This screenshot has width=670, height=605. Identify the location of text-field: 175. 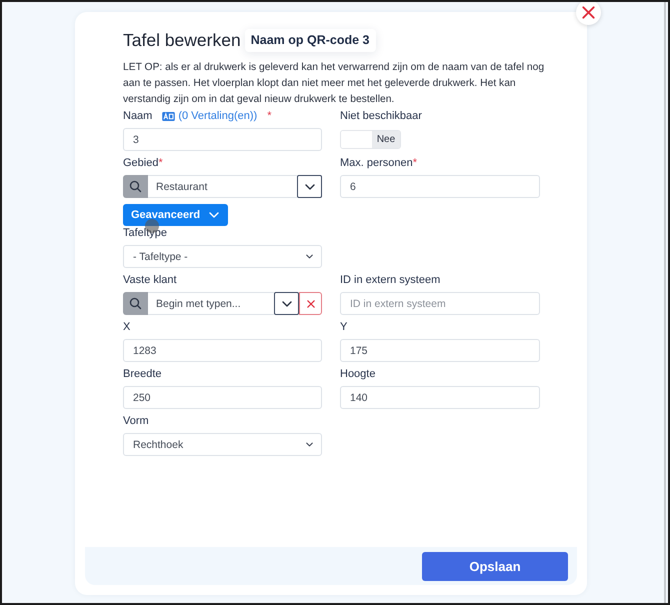
(440, 350).